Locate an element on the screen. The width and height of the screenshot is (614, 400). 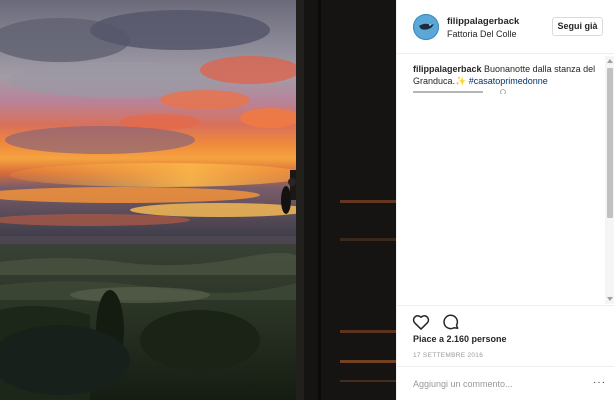
caption-meta-line is located at coordinates (461, 91).